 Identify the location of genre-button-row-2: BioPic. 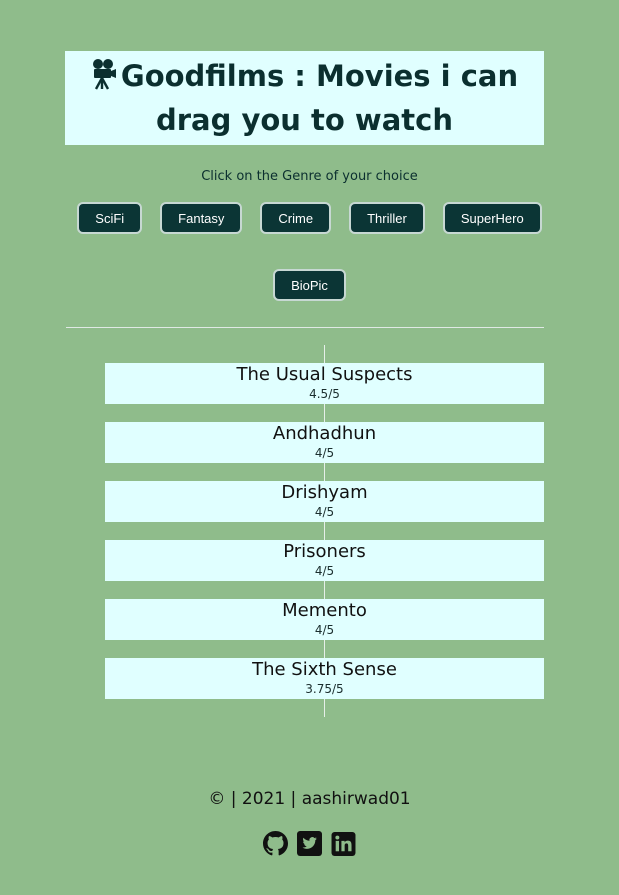
(309, 285).